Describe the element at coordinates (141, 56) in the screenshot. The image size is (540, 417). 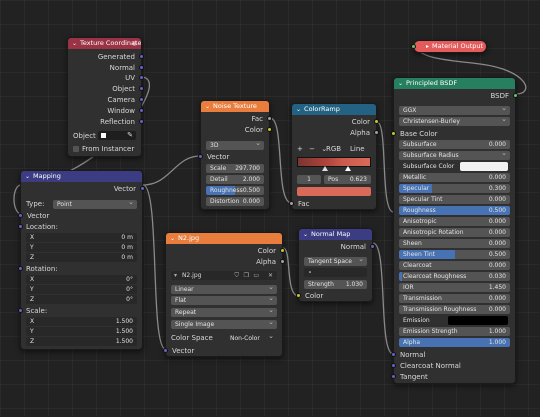
I see `generated-socket` at that location.